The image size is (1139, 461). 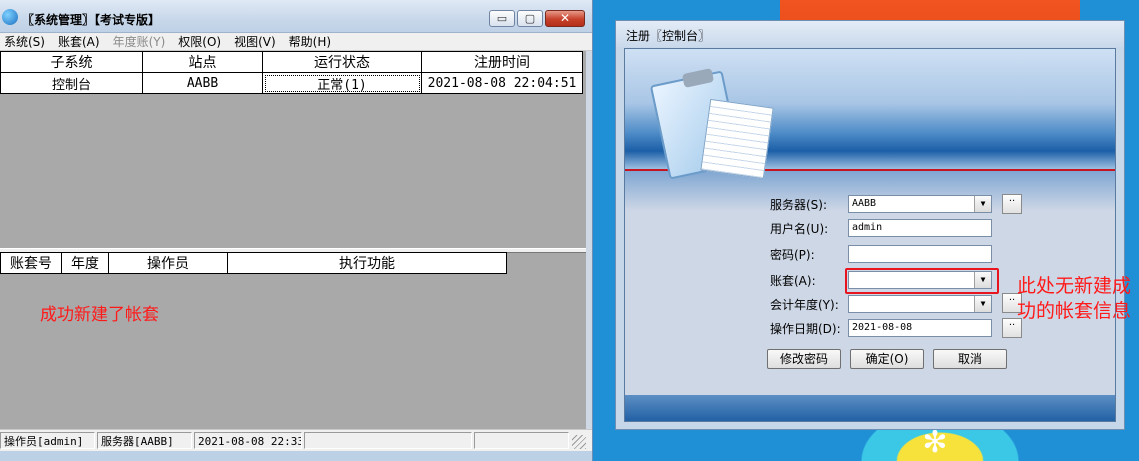 What do you see at coordinates (199, 41) in the screenshot?
I see `menu-permission: 权限(O)` at bounding box center [199, 41].